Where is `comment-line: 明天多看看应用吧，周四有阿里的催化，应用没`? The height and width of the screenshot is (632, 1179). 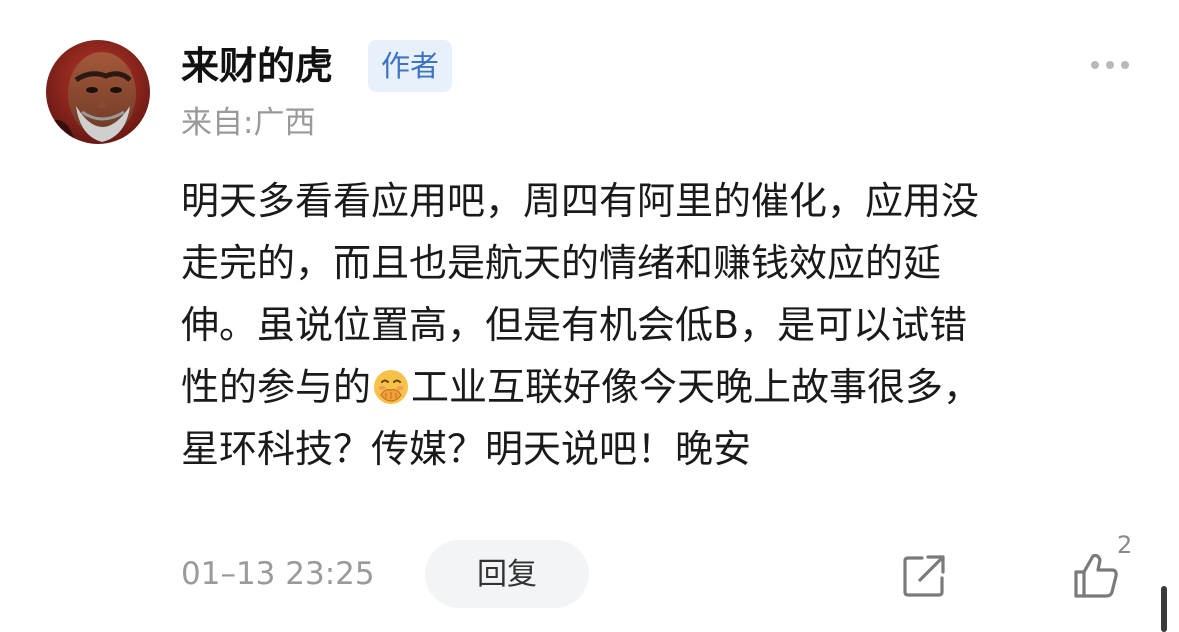 comment-line: 明天多看看应用吧，周四有阿里的催化，应用没 is located at coordinates (580, 201).